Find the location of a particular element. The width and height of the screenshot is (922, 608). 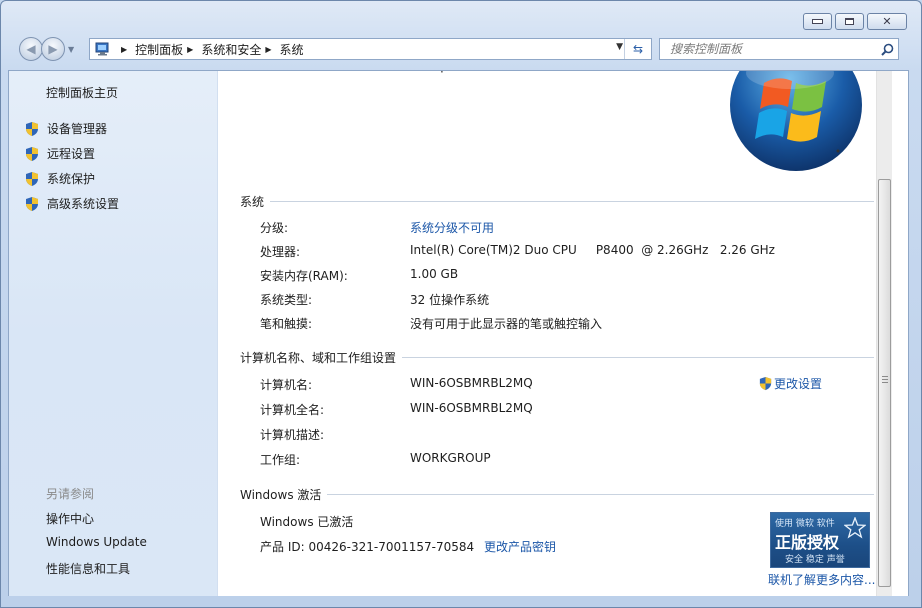

system-type-value: 32 位操作系统 is located at coordinates (450, 300).